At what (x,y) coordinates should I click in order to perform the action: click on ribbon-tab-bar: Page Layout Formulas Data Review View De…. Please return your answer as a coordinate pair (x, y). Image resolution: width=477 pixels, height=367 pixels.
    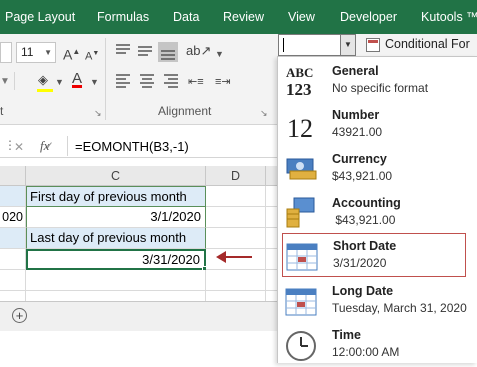
    Looking at the image, I should click on (238, 17).